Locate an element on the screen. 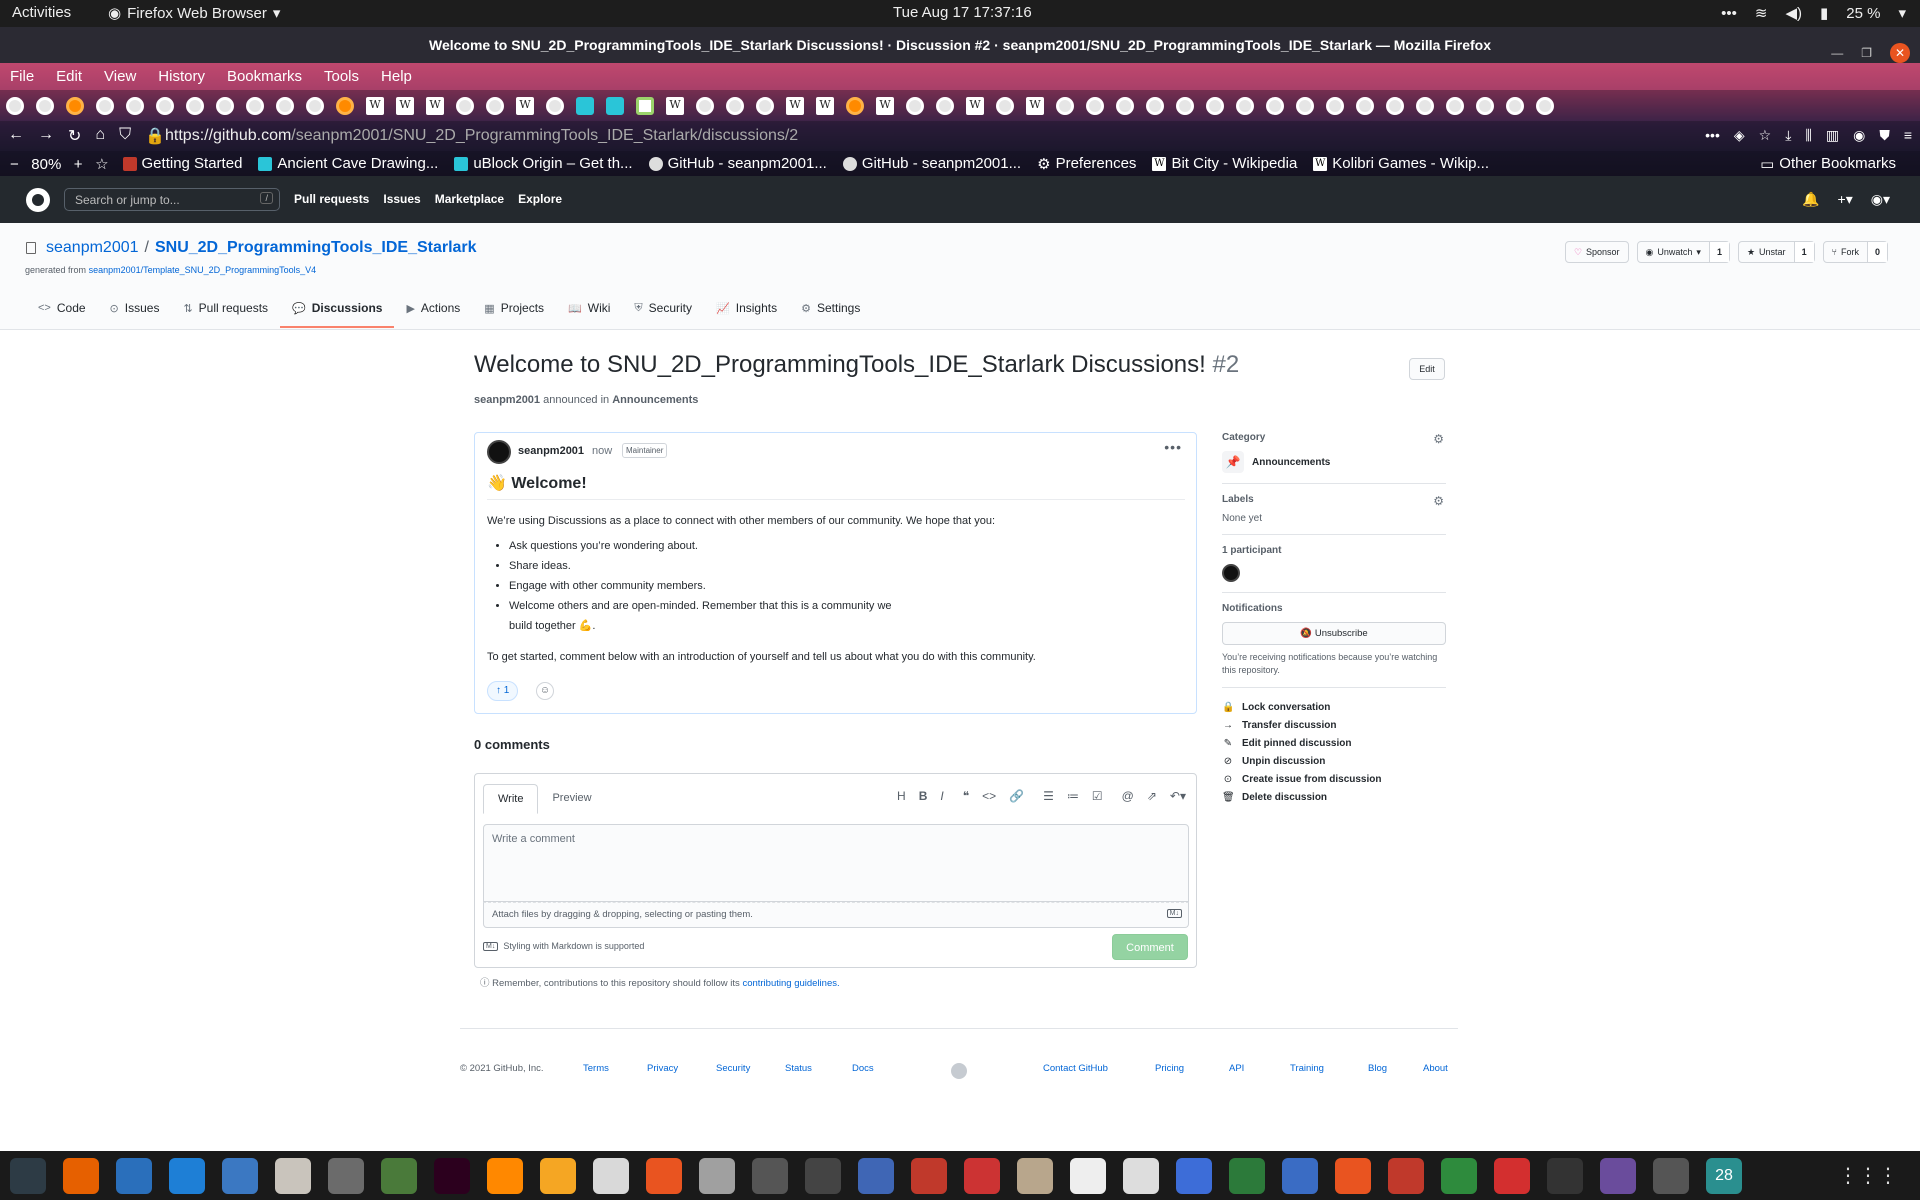  fork-count: 0 is located at coordinates (1876, 252).